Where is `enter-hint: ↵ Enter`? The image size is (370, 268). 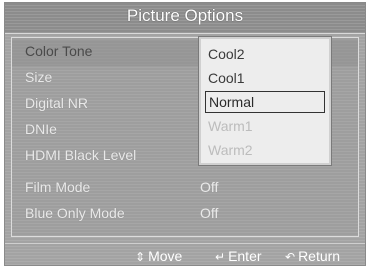 enter-hint: ↵ Enter is located at coordinates (238, 256).